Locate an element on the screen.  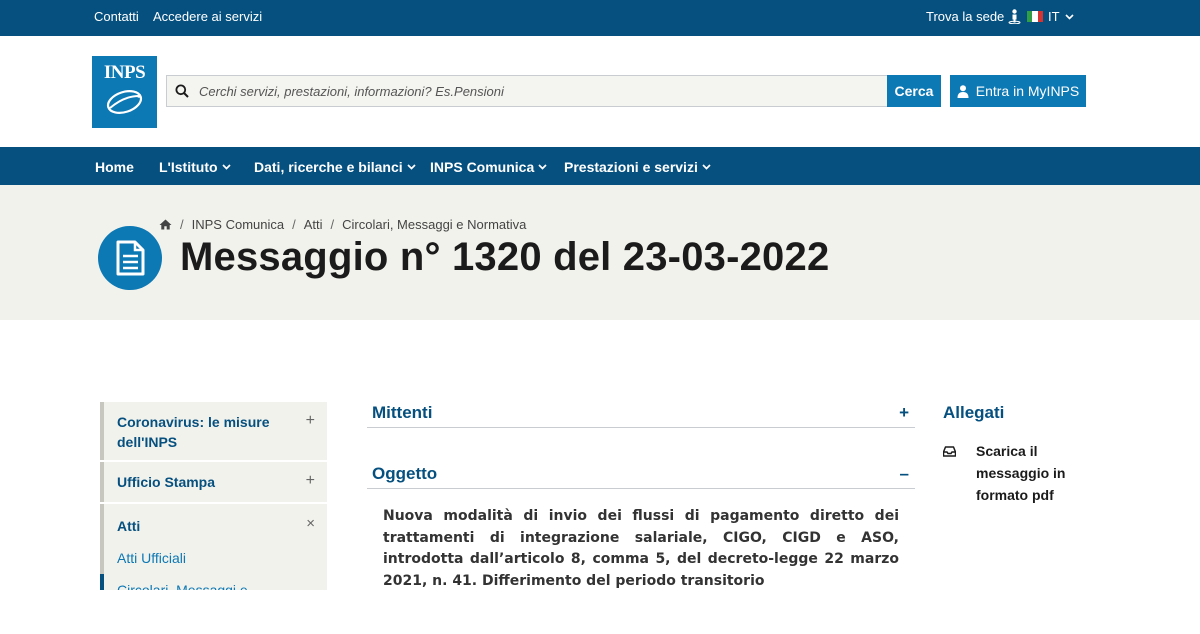
sidebar-item-label: Coronavirus: le misure dell'INPS is located at coordinates (193, 432).